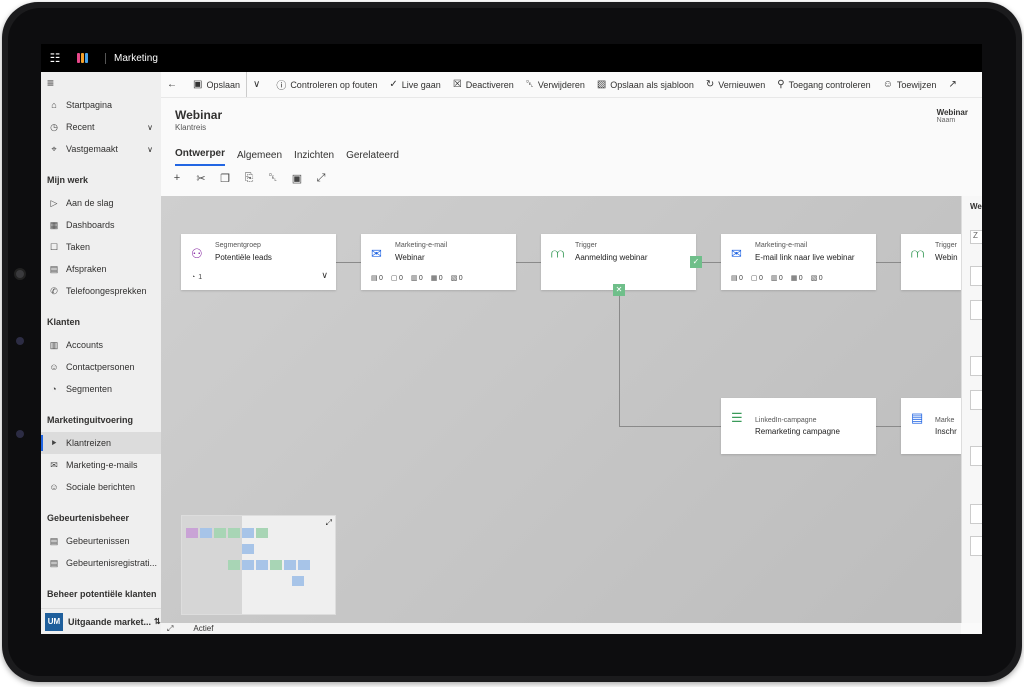 This screenshot has width=1024, height=687. Describe the element at coordinates (249, 178) in the screenshot. I see `paste-icon: ⎘` at that location.